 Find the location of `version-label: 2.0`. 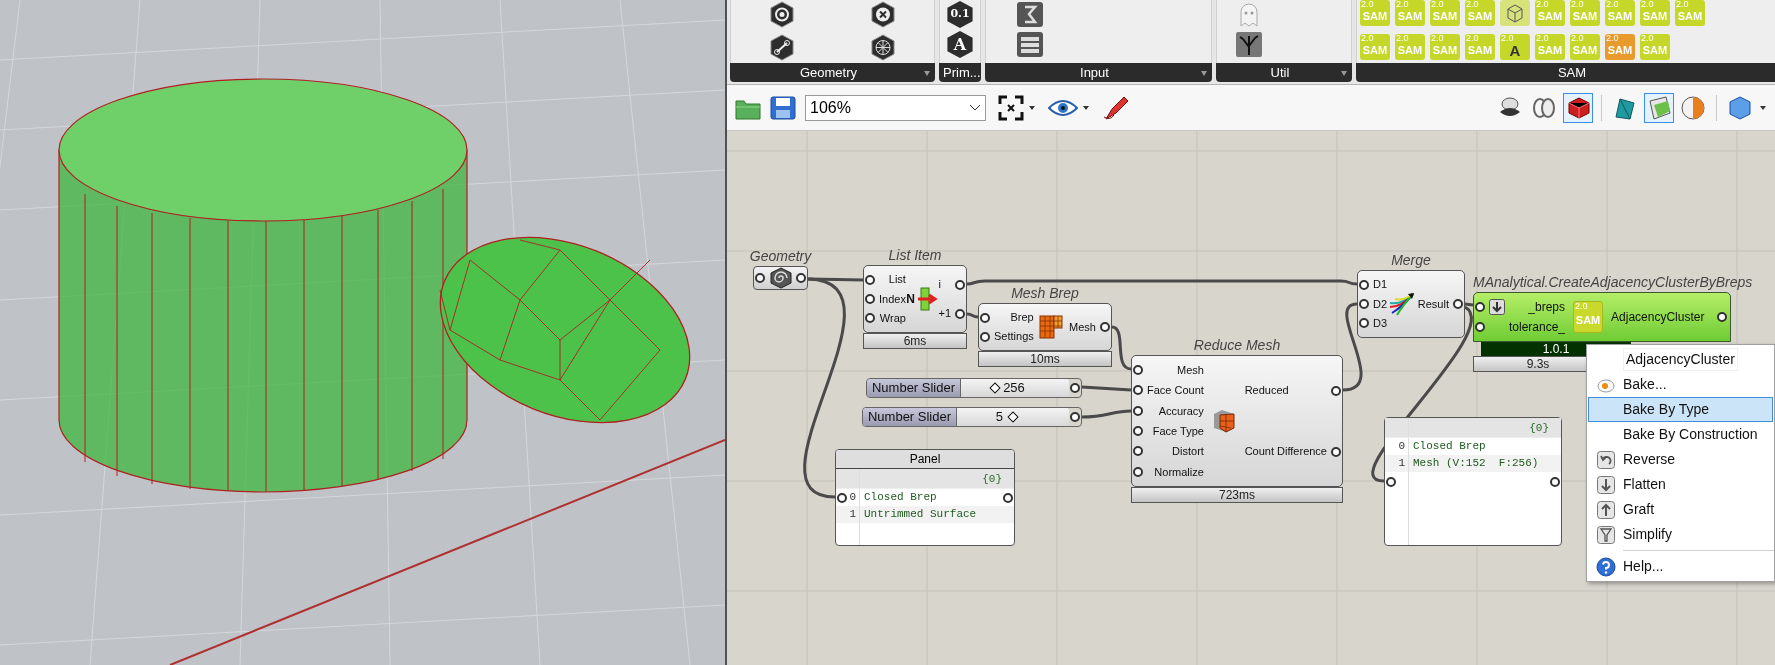

version-label: 2.0 is located at coordinates (1437, 38).